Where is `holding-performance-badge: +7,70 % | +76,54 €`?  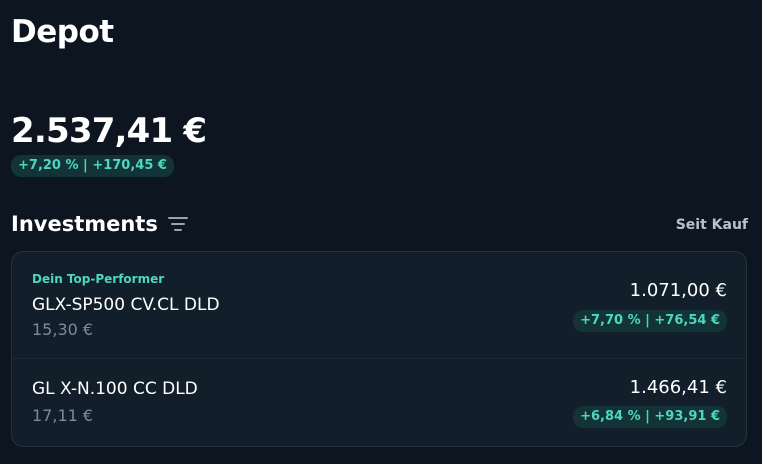 holding-performance-badge: +7,70 % | +76,54 € is located at coordinates (650, 321).